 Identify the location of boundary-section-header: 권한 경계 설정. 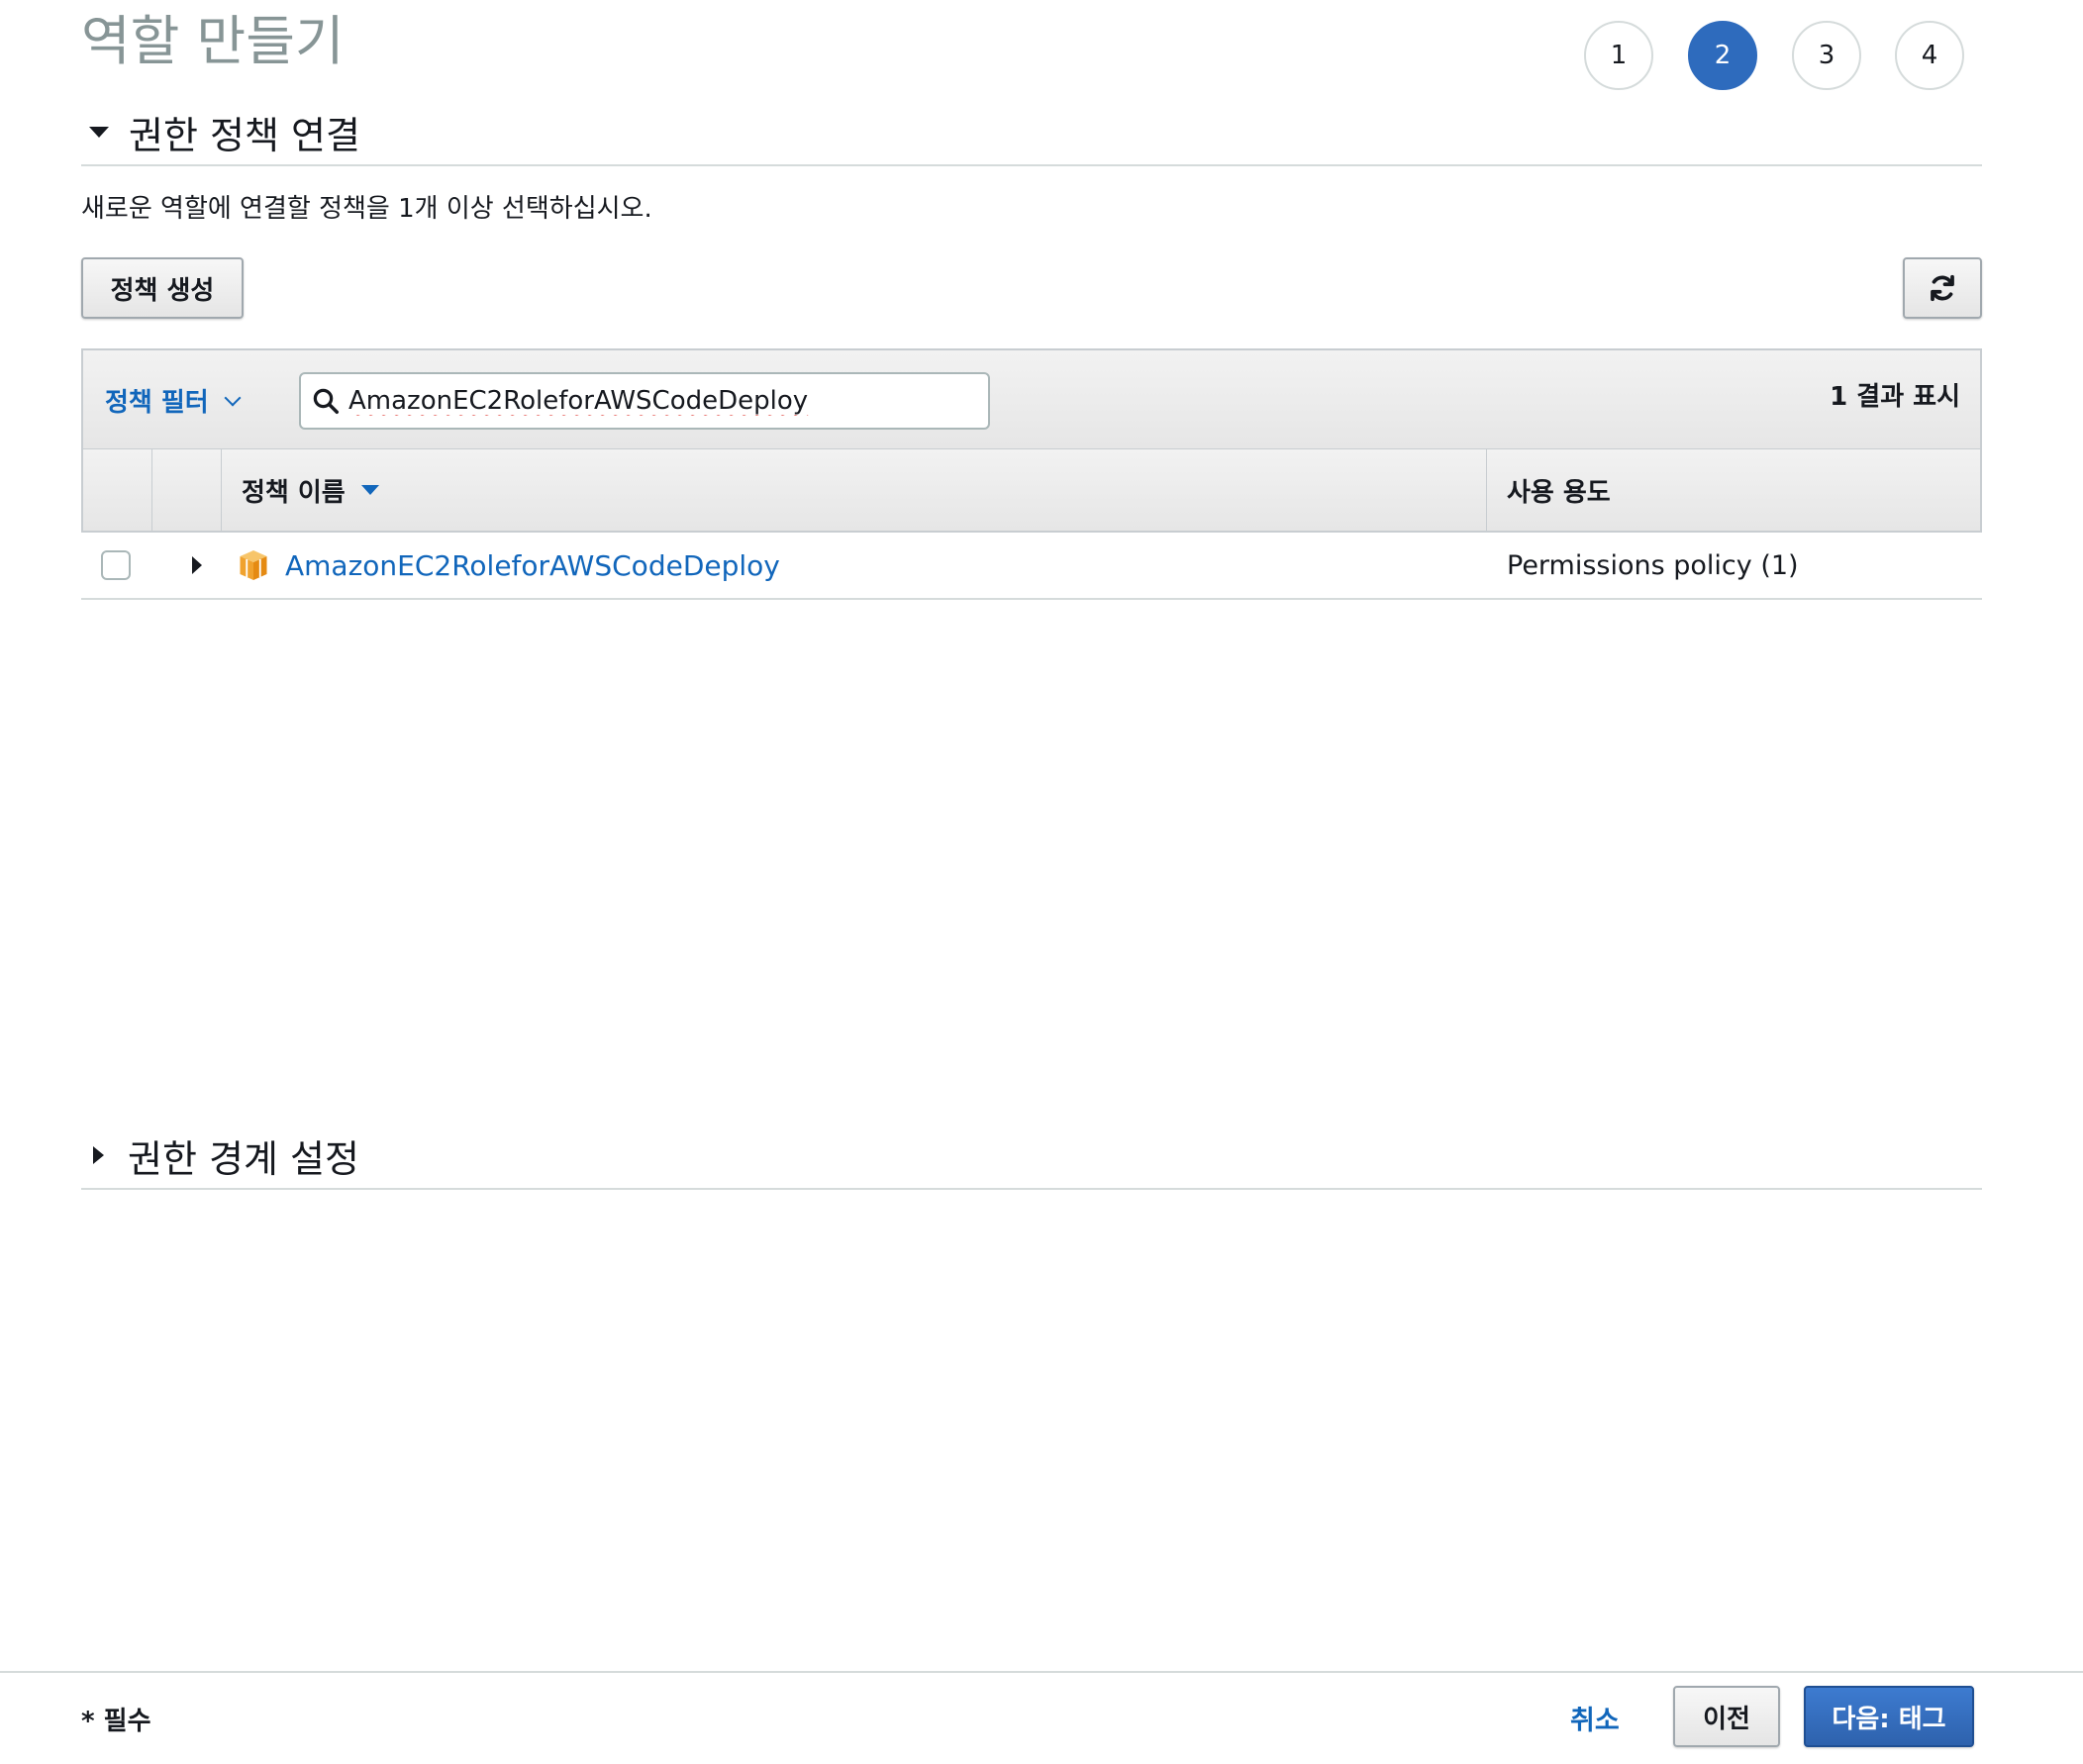
(1031, 1156).